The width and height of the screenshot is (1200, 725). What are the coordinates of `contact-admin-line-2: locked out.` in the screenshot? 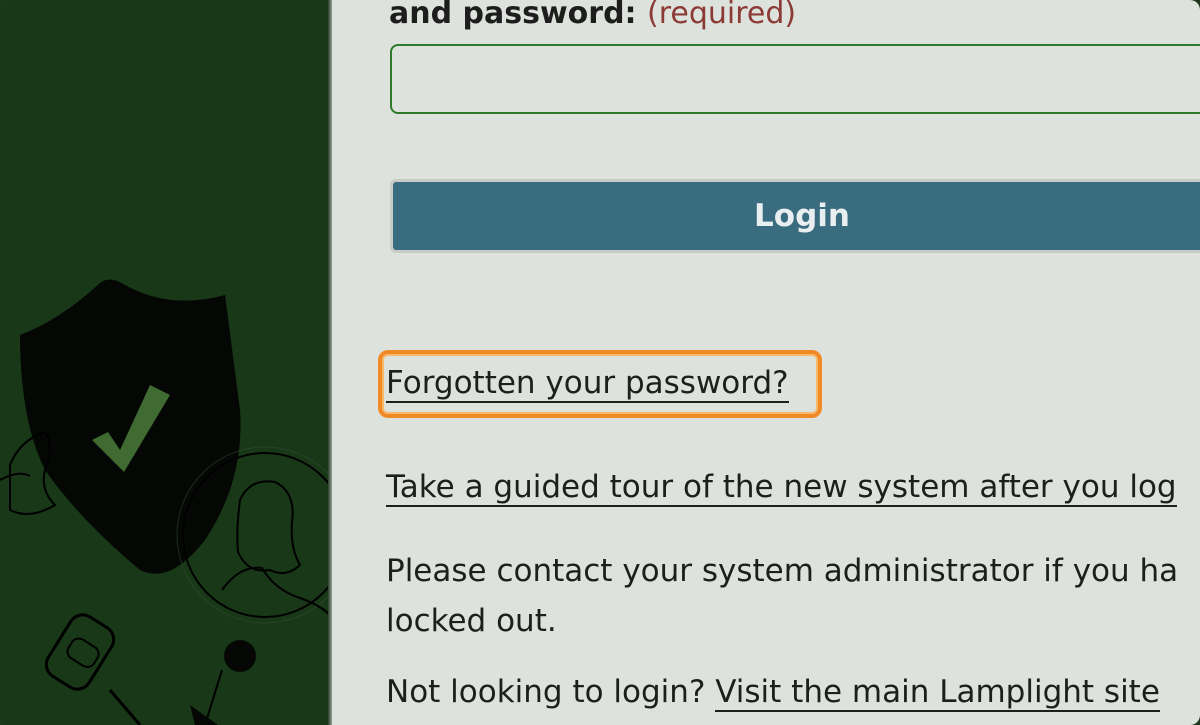 It's located at (471, 621).